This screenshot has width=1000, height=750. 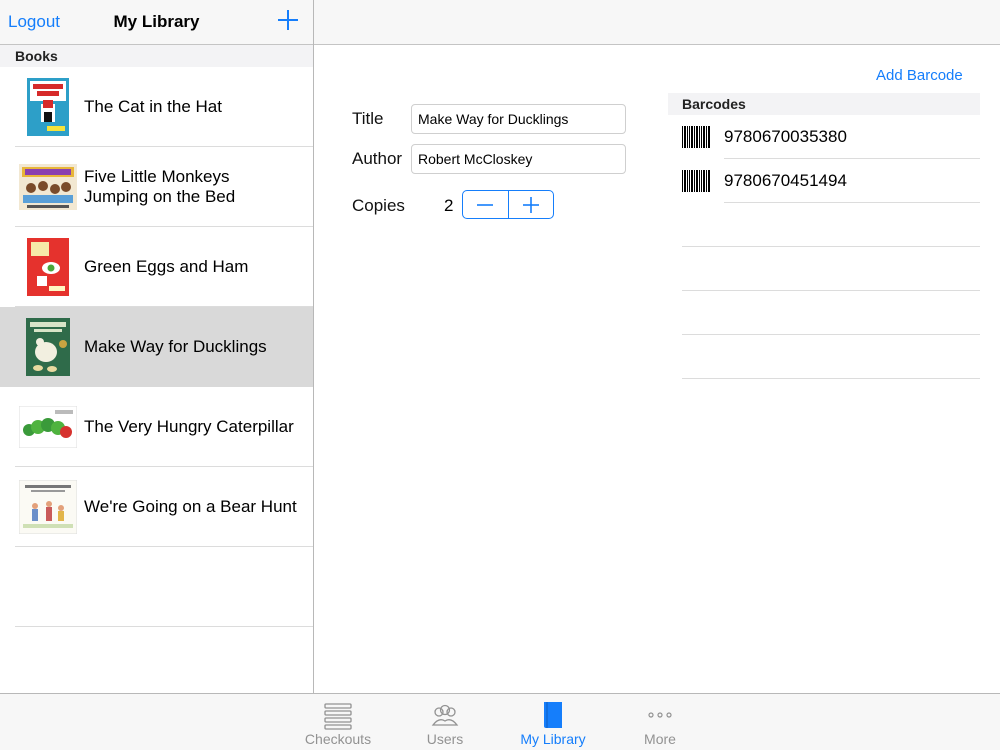 What do you see at coordinates (660, 722) in the screenshot?
I see `tab-more: More` at bounding box center [660, 722].